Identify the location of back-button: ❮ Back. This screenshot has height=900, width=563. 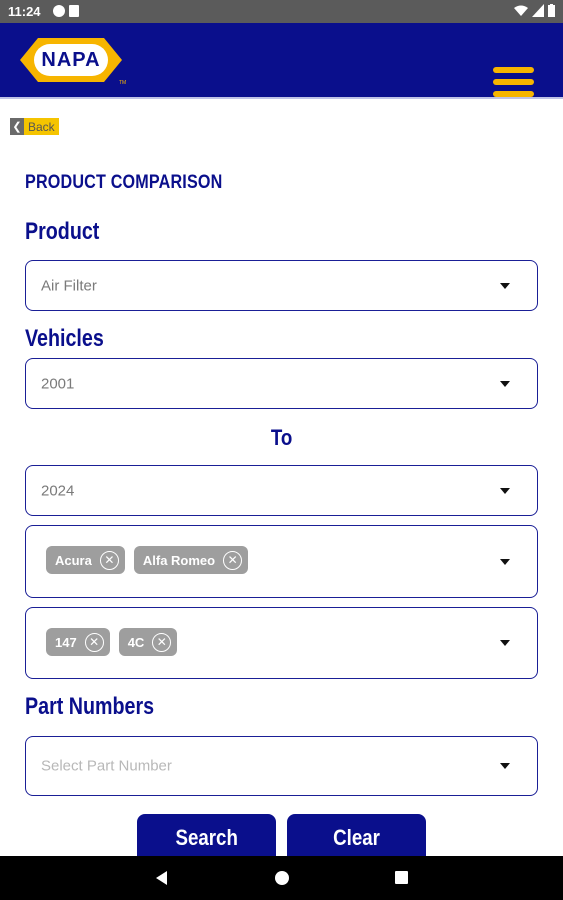
(34, 126).